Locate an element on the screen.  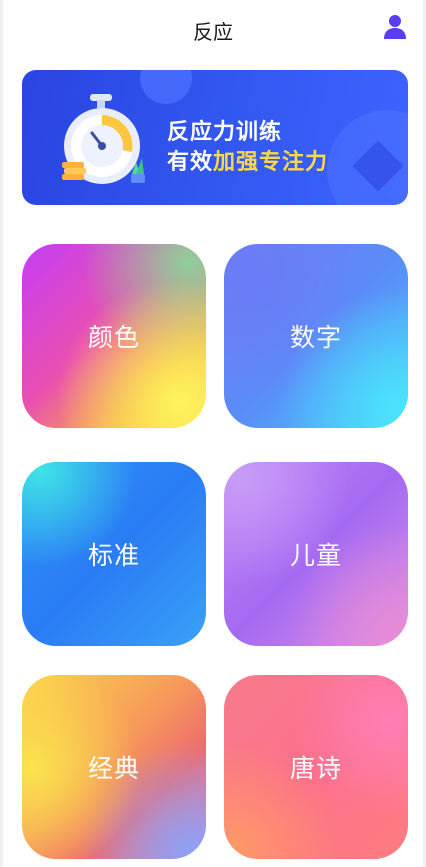
promo-banner: 反应力训练 有效加强专注力 is located at coordinates (215, 137).